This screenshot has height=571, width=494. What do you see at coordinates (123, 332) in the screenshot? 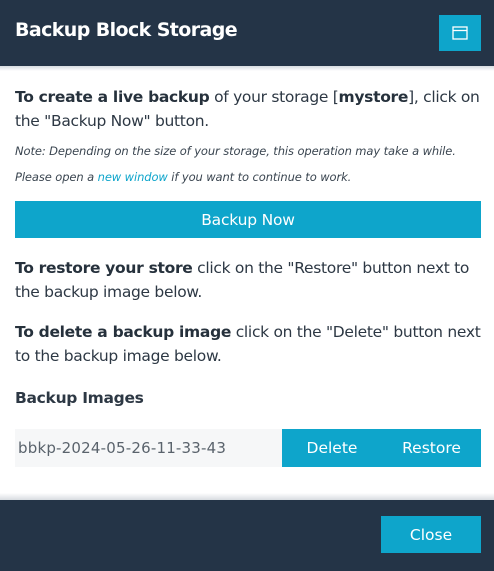
I see `delete-help-bold: To delete a backup image` at bounding box center [123, 332].